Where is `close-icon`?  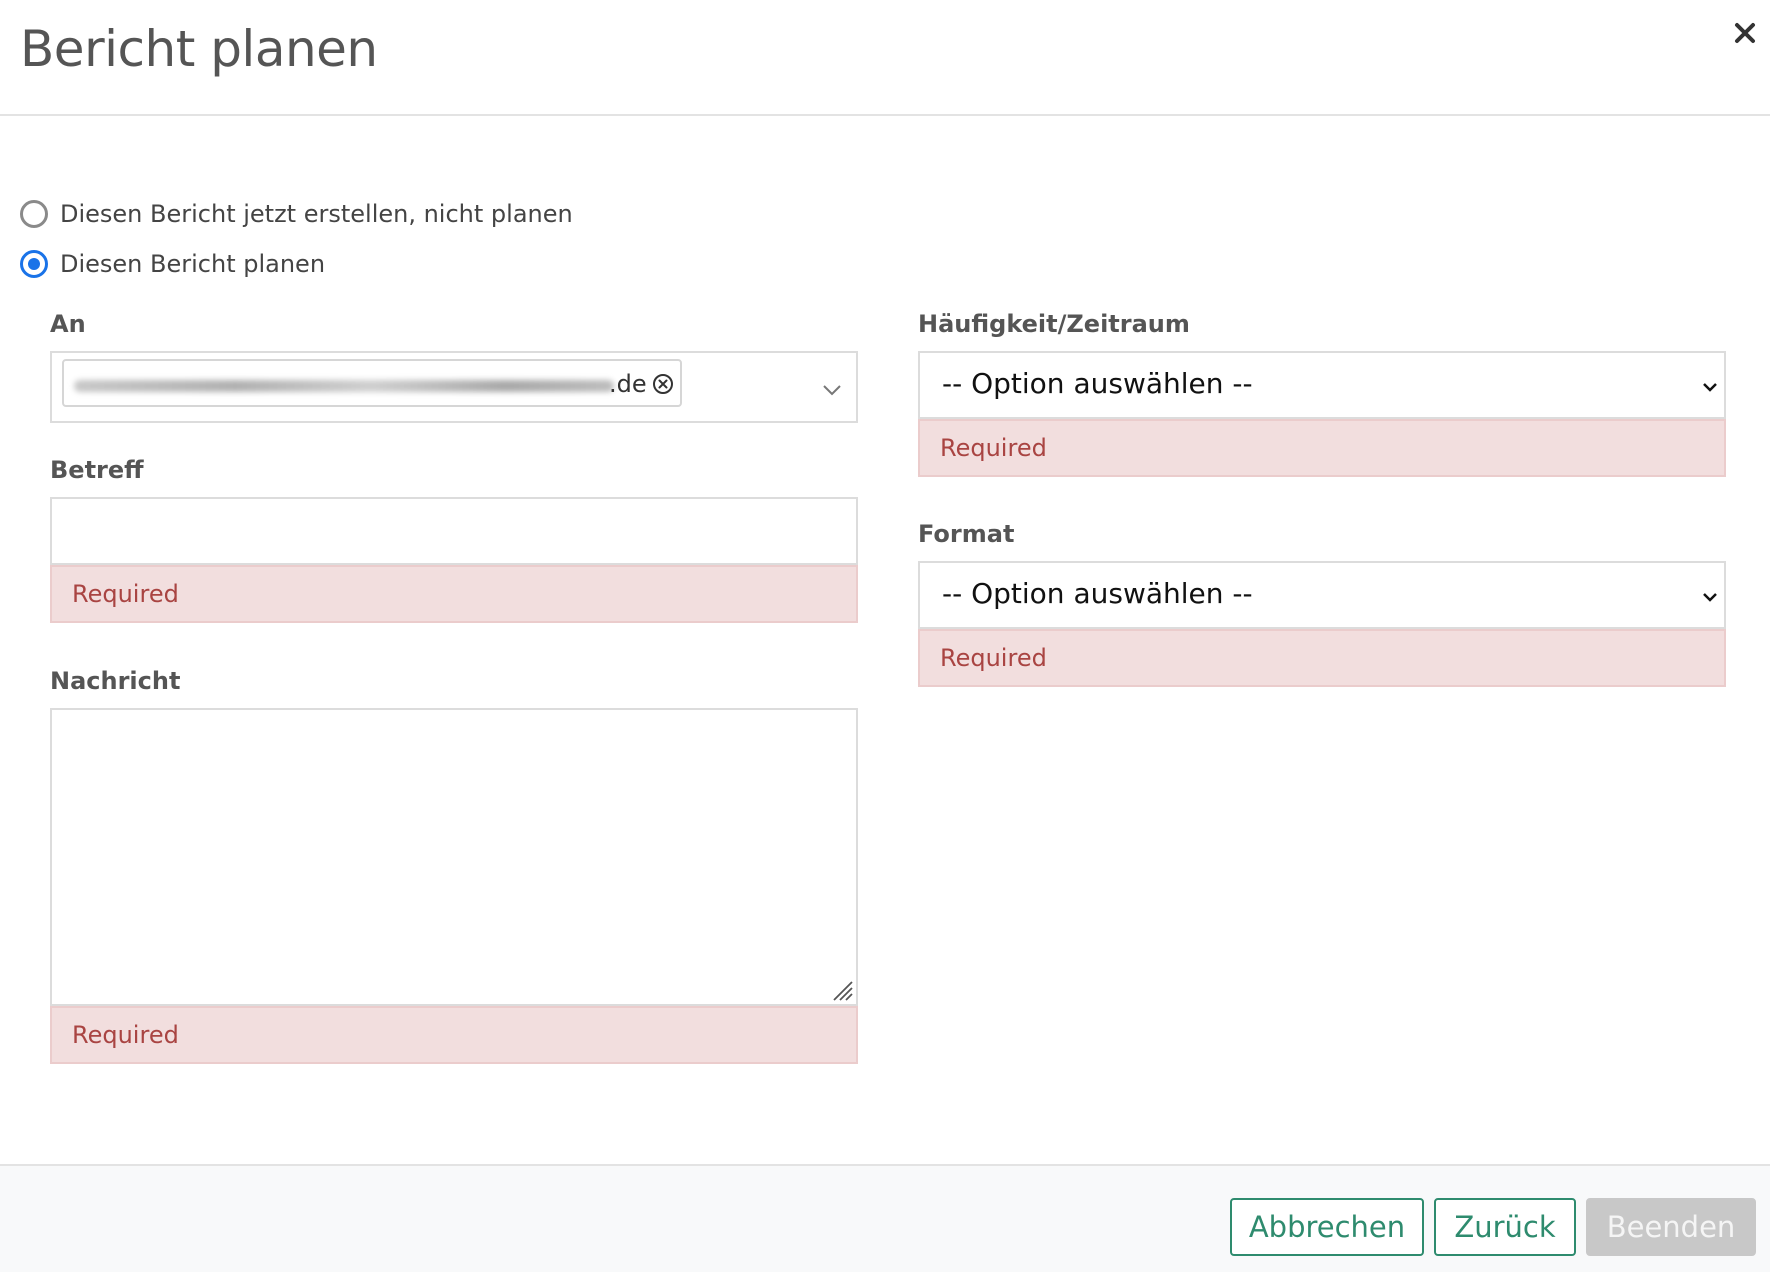
close-icon is located at coordinates (1745, 33).